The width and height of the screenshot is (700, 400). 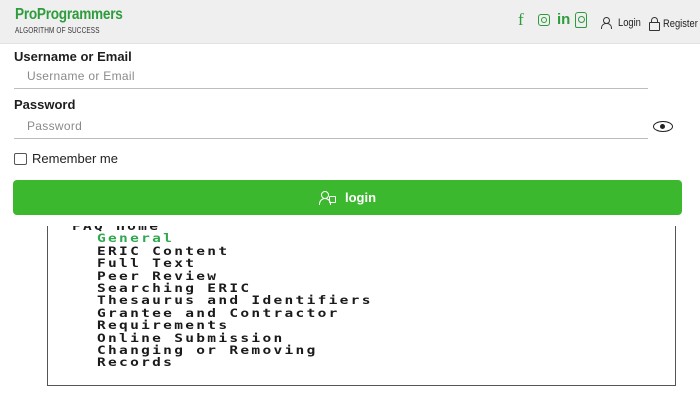 What do you see at coordinates (654, 24) in the screenshot?
I see `lock-icon` at bounding box center [654, 24].